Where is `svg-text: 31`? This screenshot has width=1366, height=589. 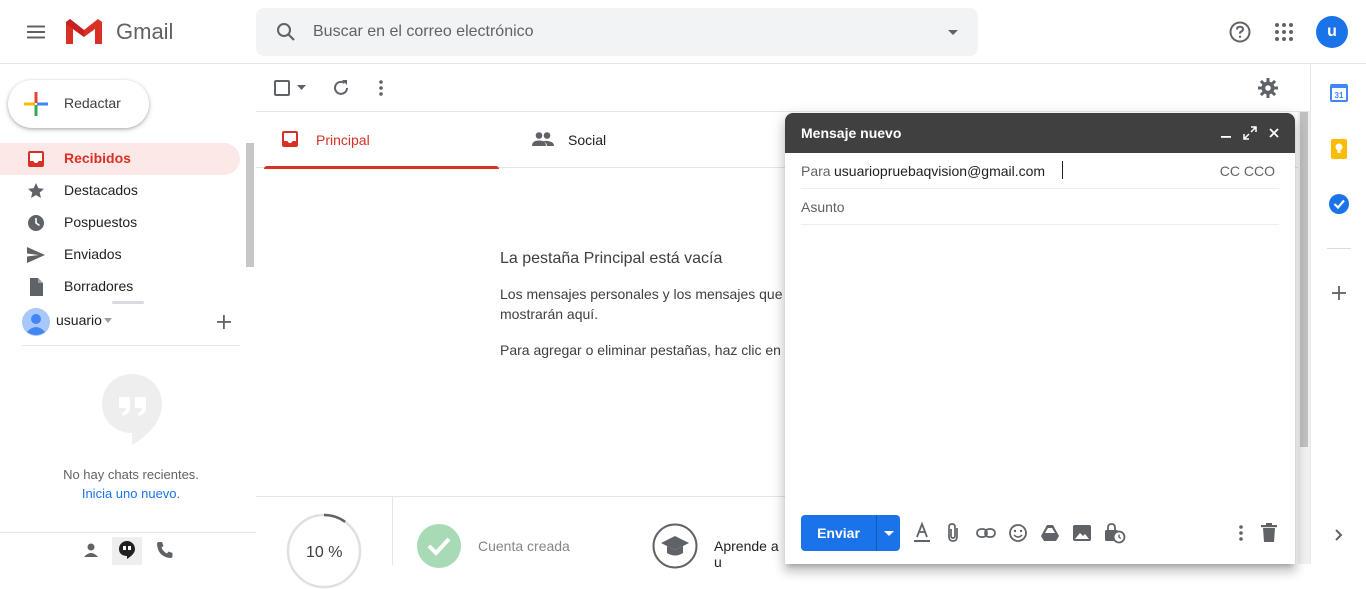 svg-text: 31 is located at coordinates (1339, 95).